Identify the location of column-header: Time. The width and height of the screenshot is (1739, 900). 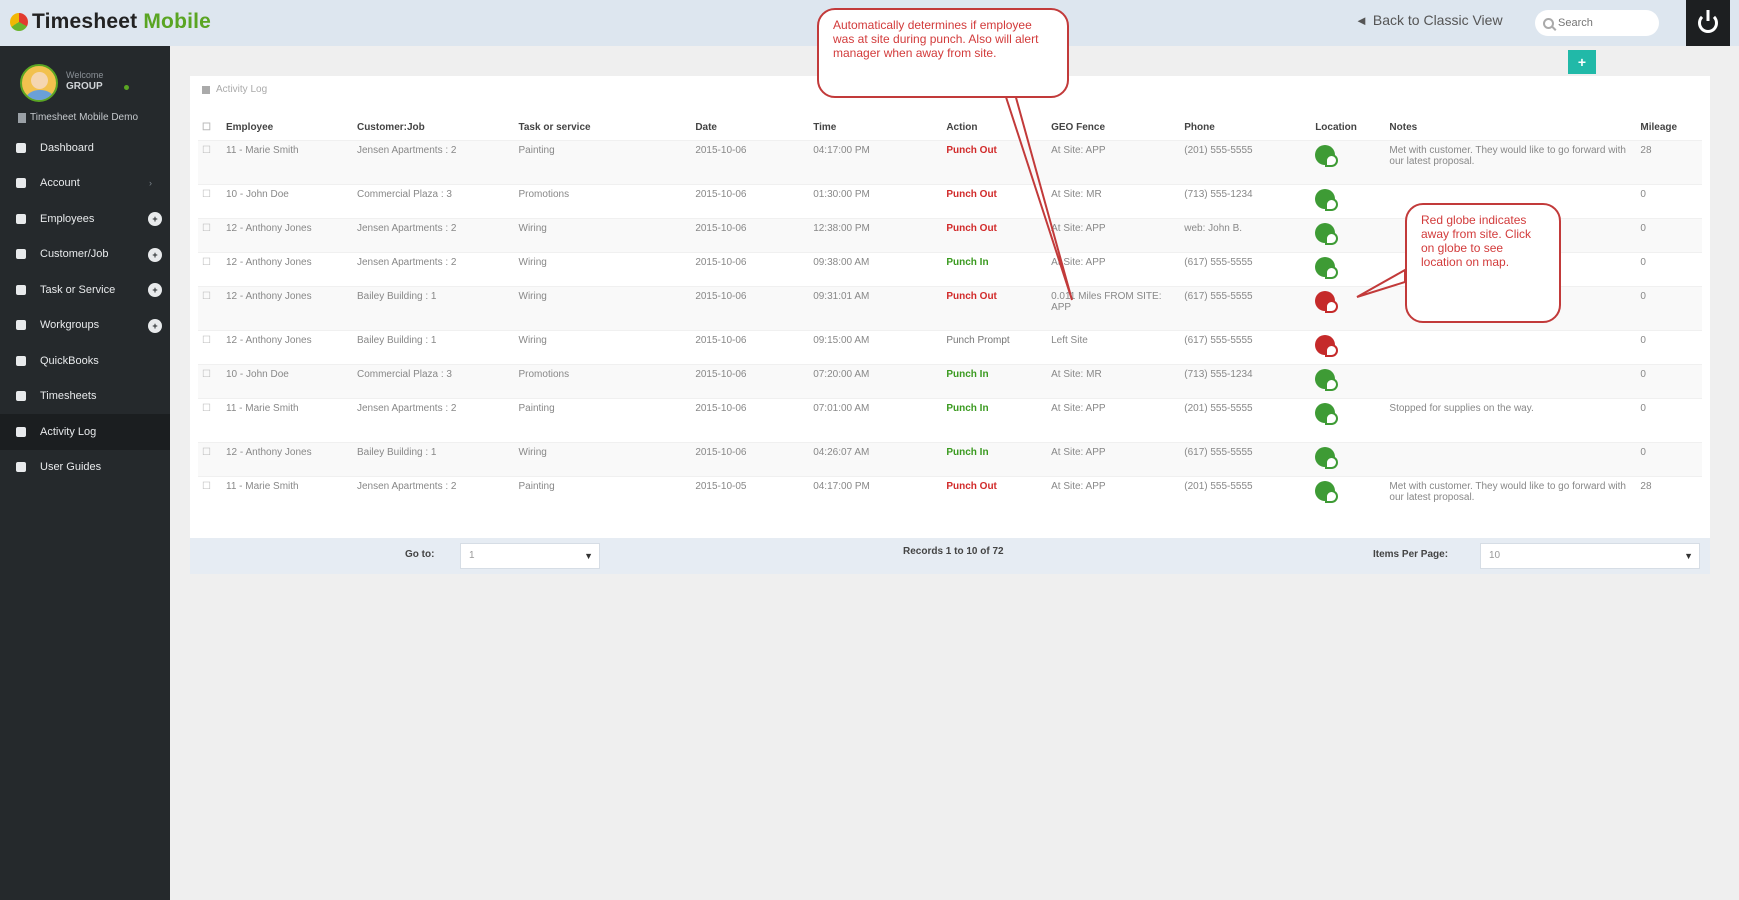
(875, 128).